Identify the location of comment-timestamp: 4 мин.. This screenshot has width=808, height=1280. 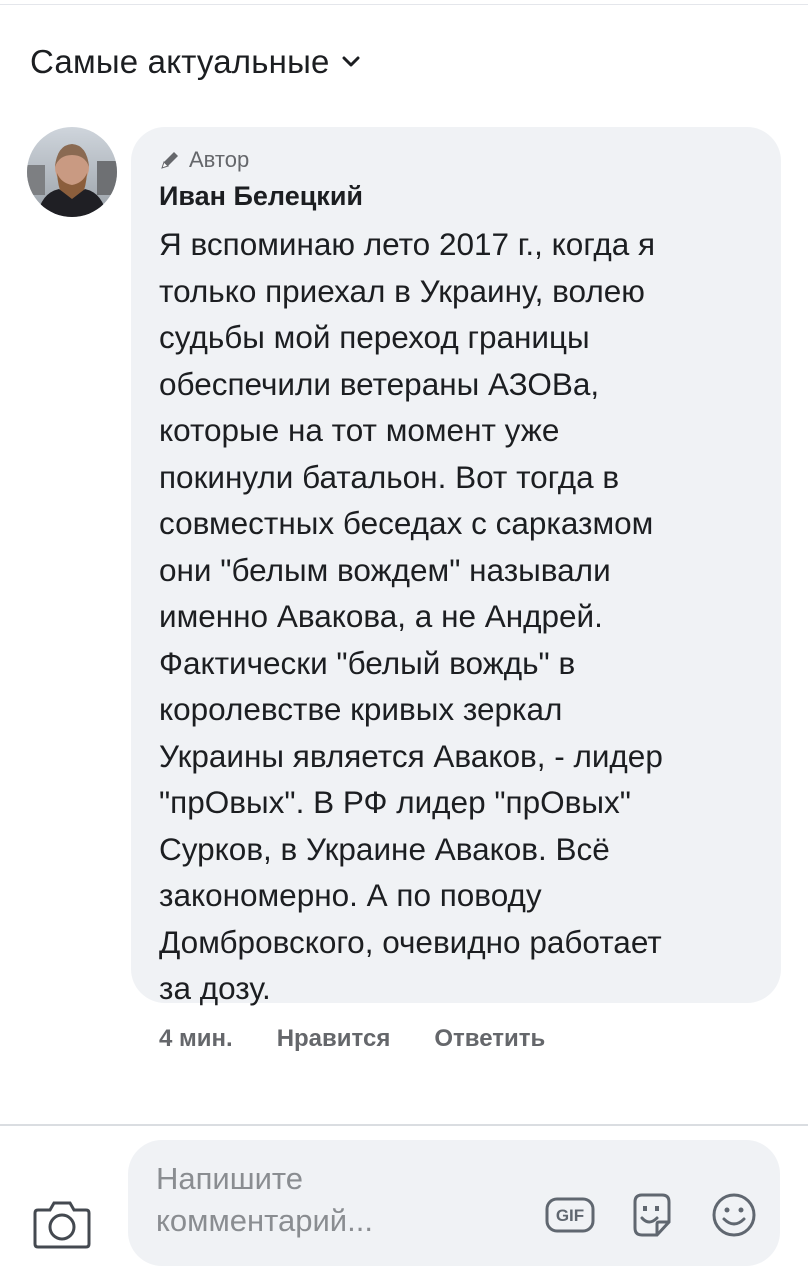
(196, 1039).